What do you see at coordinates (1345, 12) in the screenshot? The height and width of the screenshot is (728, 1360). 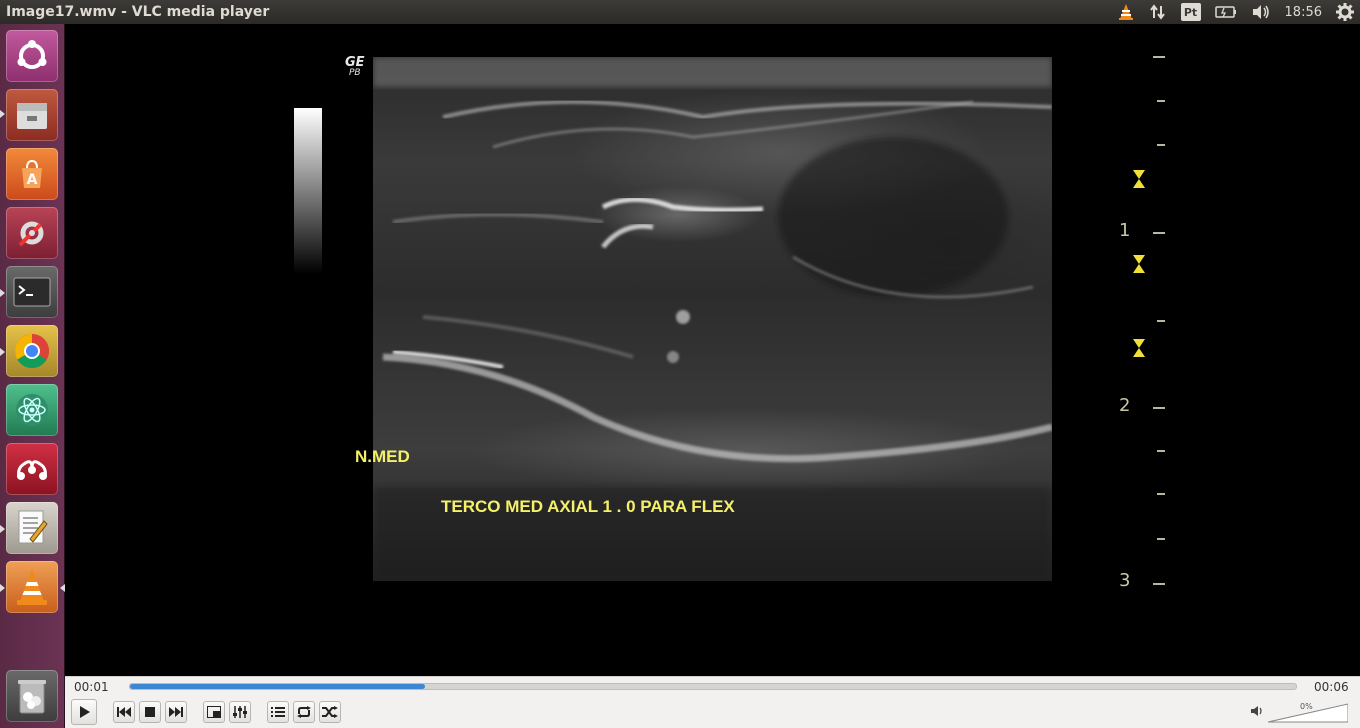 I see `gear-icon` at bounding box center [1345, 12].